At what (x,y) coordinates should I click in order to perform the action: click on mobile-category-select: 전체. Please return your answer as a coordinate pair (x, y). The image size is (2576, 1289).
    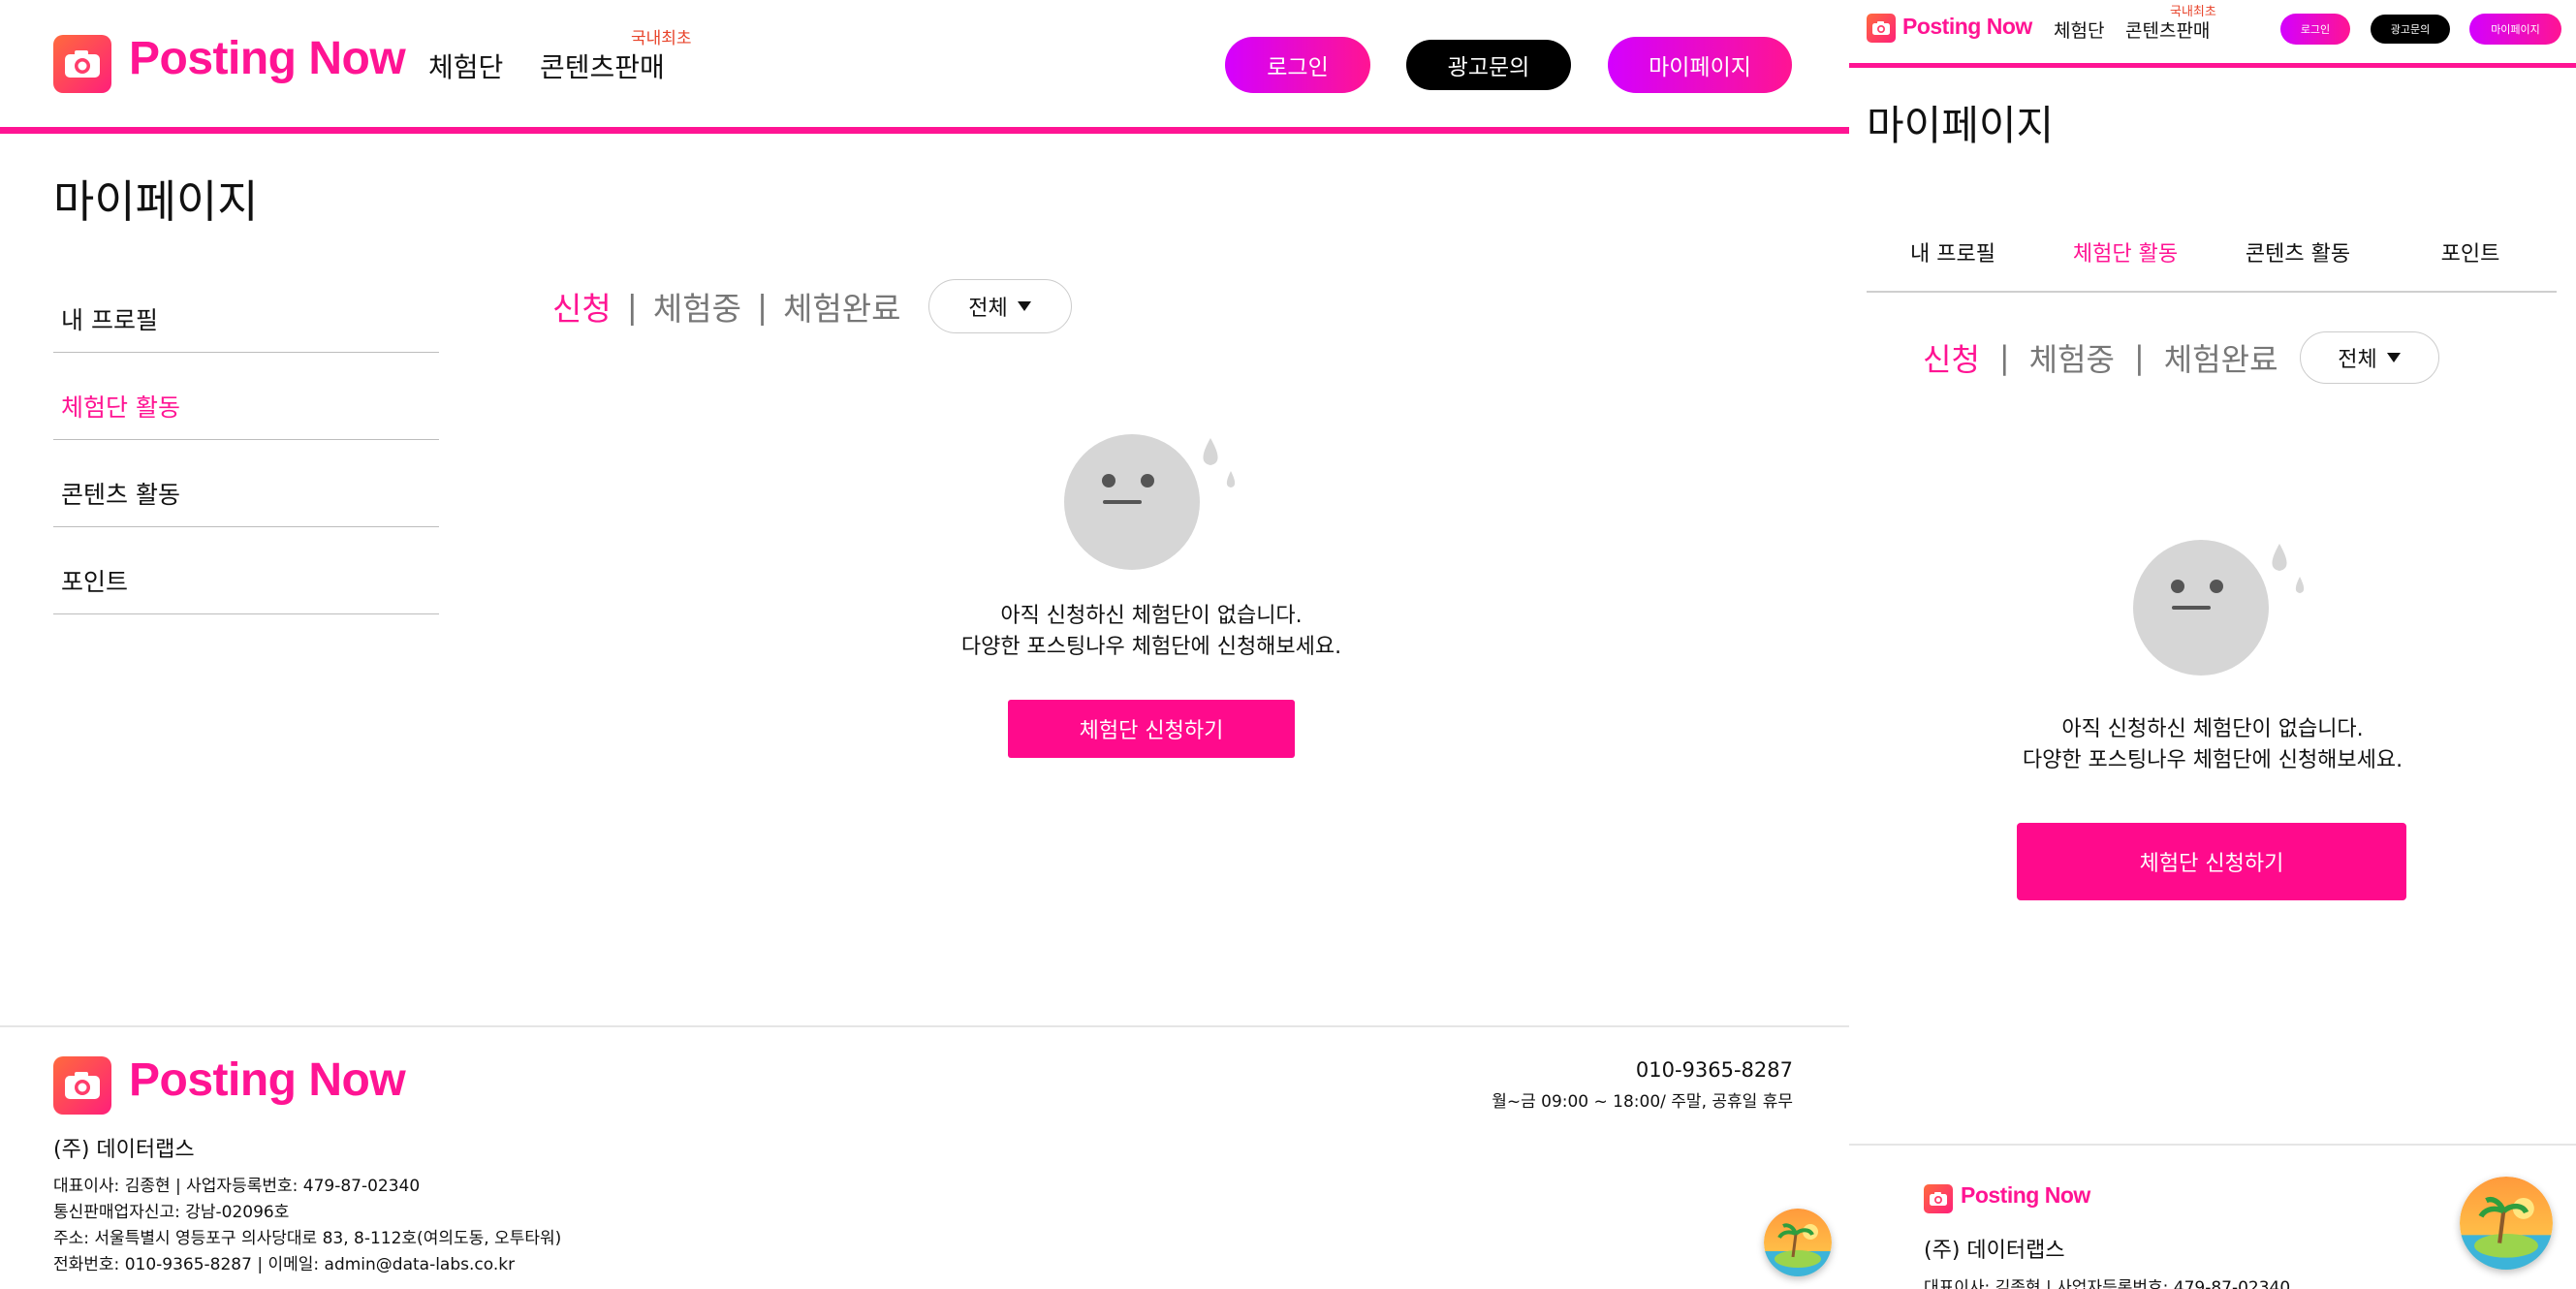
    Looking at the image, I should click on (2369, 357).